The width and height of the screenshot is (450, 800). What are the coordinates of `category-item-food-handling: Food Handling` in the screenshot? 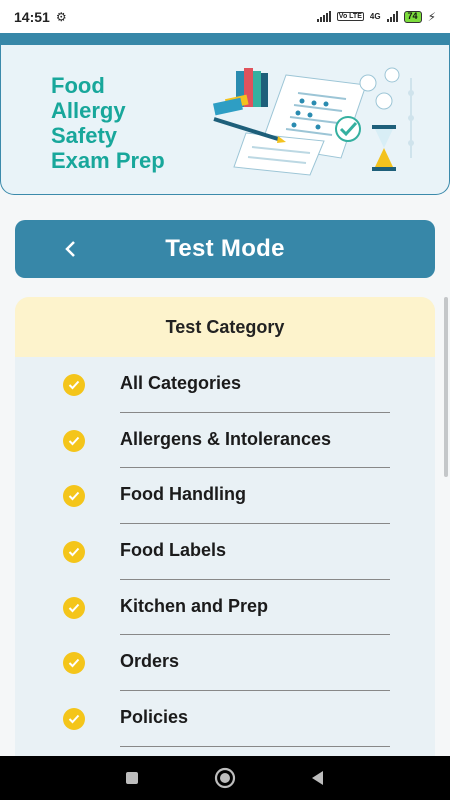 It's located at (225, 496).